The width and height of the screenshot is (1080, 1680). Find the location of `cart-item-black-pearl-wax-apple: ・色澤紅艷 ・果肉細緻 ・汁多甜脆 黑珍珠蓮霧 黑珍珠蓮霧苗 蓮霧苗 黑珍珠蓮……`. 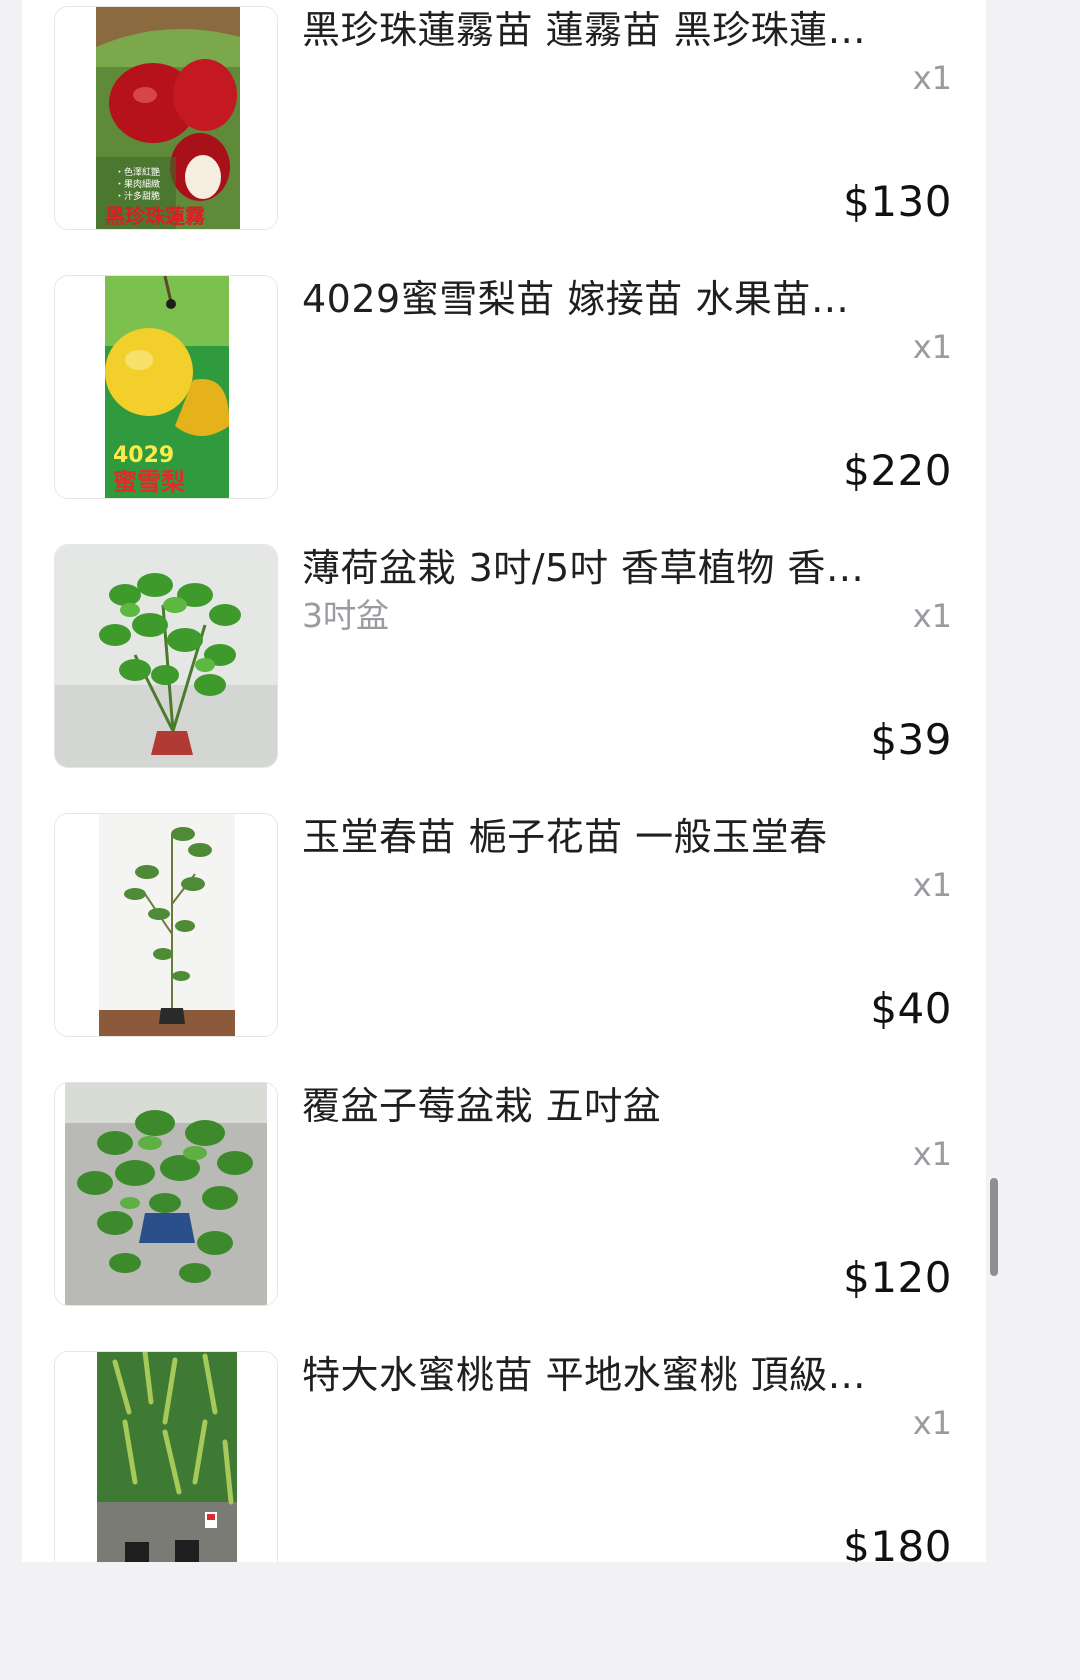

cart-item-black-pearl-wax-apple: ・色澤紅艷 ・果肉細緻 ・汁多甜脆 黑珍珠蓮霧 黑珍珠蓮霧苗 蓮霧苗 黑珍珠蓮…… is located at coordinates (504, 134).